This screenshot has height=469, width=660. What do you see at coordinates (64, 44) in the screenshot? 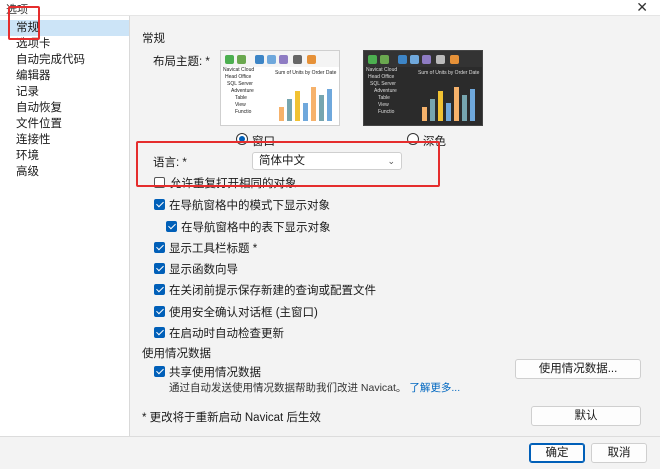
I see `sidebar-item-tabs: 选项卡` at bounding box center [64, 44].